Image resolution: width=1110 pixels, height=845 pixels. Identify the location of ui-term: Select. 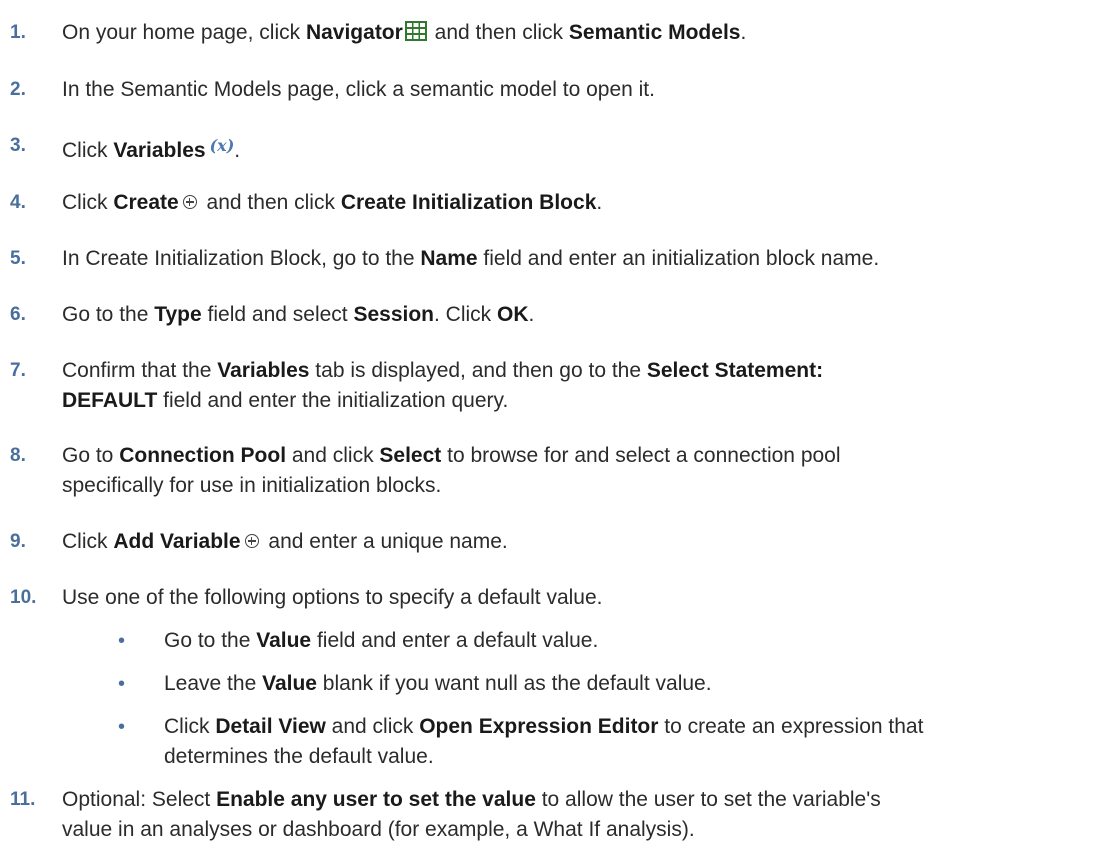
(410, 455).